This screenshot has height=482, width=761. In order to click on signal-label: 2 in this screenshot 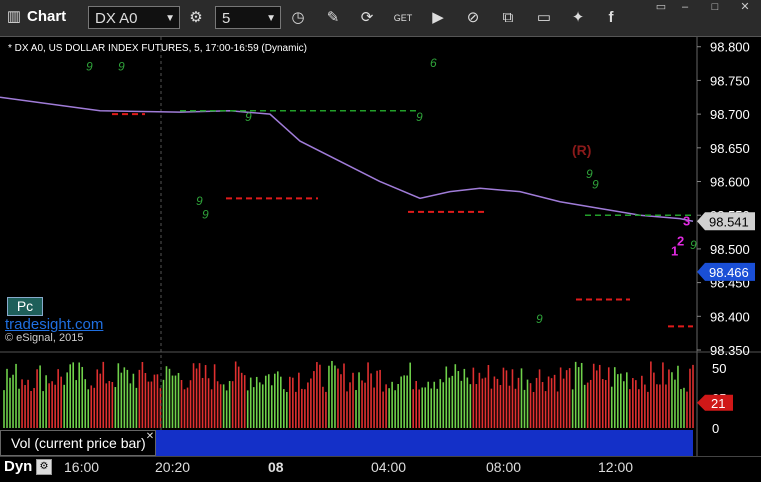, I will do `click(680, 241)`.